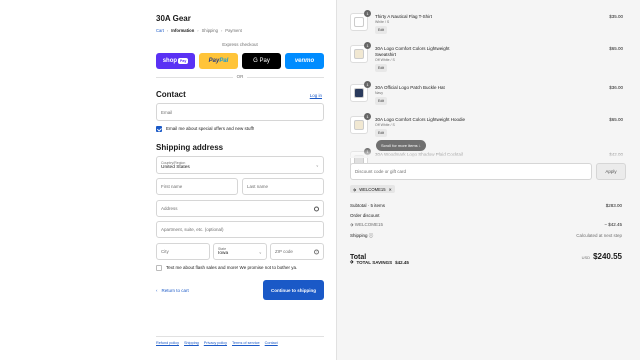  What do you see at coordinates (611, 171) in the screenshot?
I see `apply-discount-button: Apply` at bounding box center [611, 171].